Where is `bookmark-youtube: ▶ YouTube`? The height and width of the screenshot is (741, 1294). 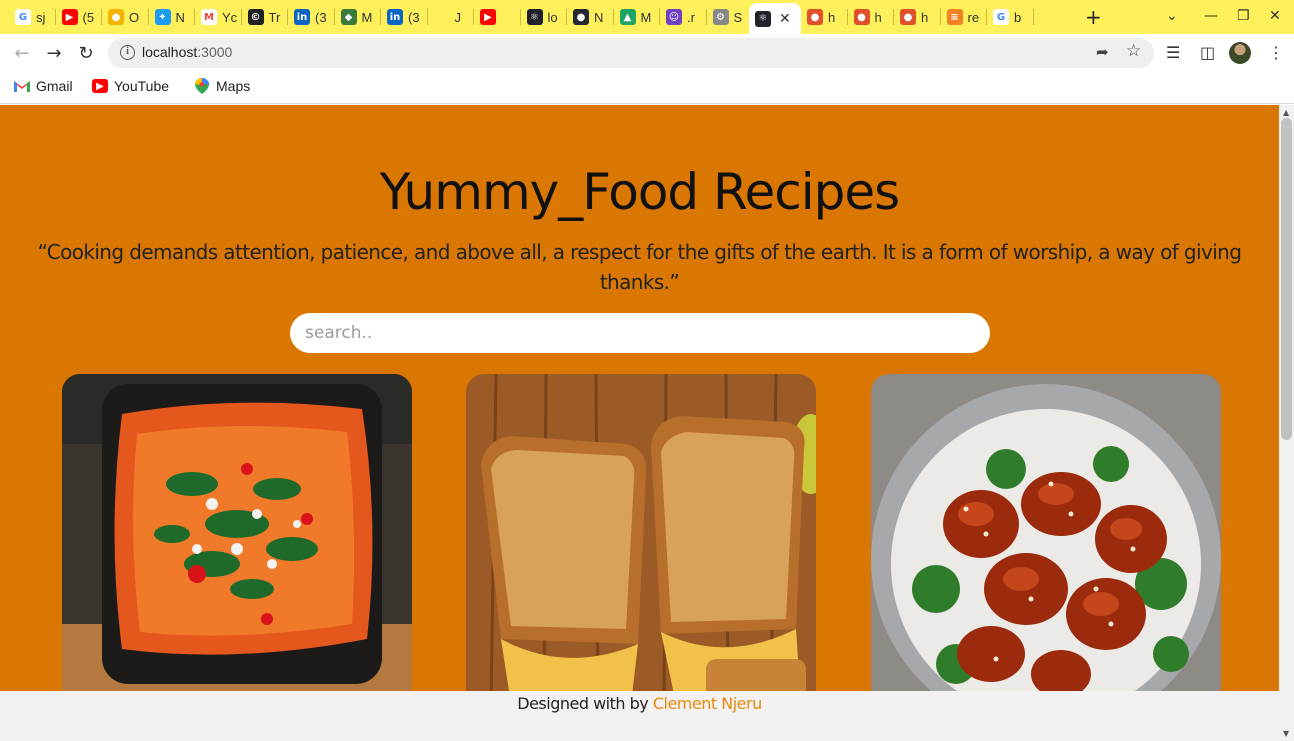 bookmark-youtube: ▶ YouTube is located at coordinates (130, 86).